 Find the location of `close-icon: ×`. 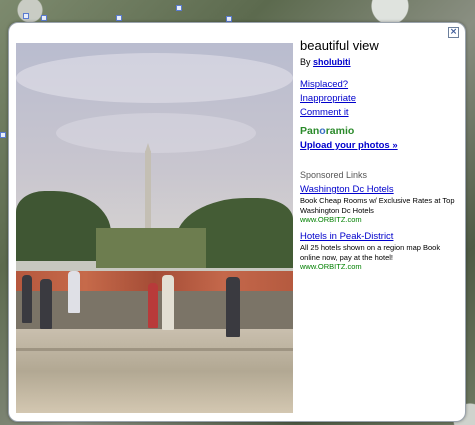

close-icon: × is located at coordinates (453, 32).